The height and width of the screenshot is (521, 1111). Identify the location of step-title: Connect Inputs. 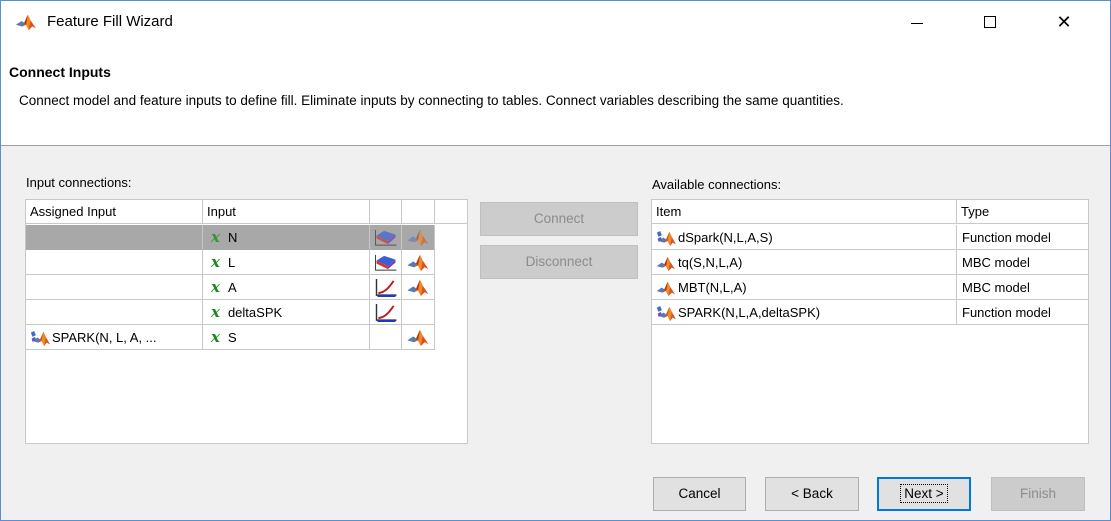
(60, 72).